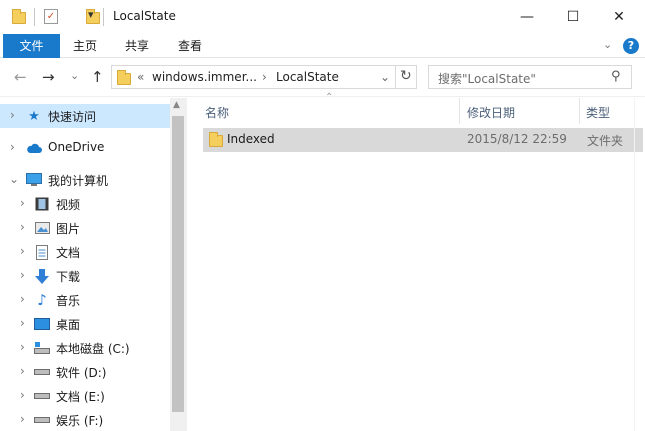  Describe the element at coordinates (85, 204) in the screenshot. I see `nav-item-videos: › 视频` at that location.